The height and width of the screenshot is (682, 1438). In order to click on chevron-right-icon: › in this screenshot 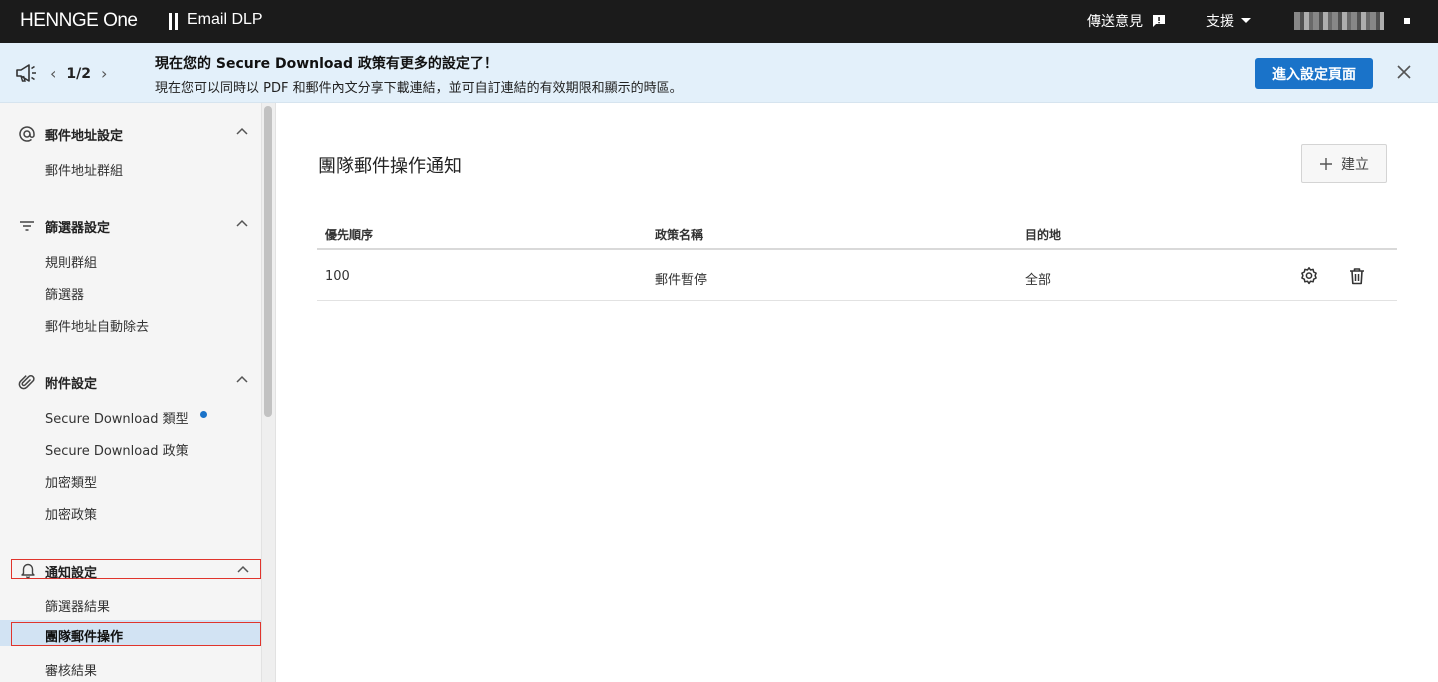, I will do `click(104, 73)`.